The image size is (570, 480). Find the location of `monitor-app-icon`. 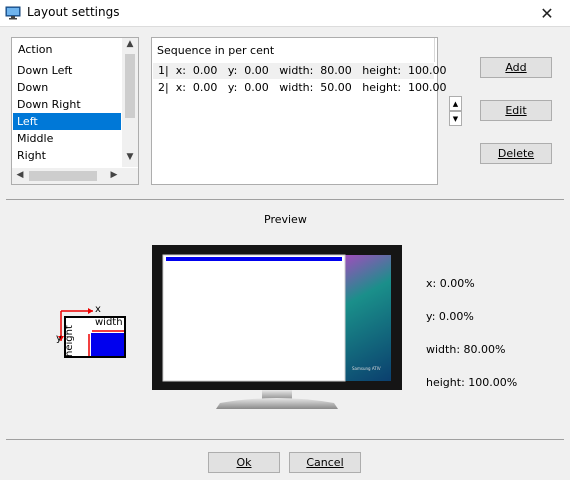

monitor-app-icon is located at coordinates (13, 13).